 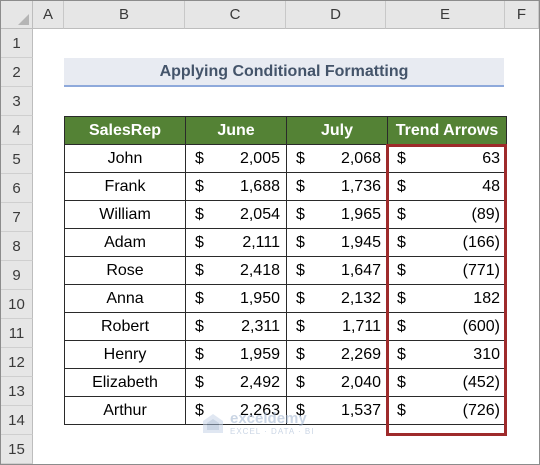 I want to click on row-header-14: 14, so click(x=17, y=420).